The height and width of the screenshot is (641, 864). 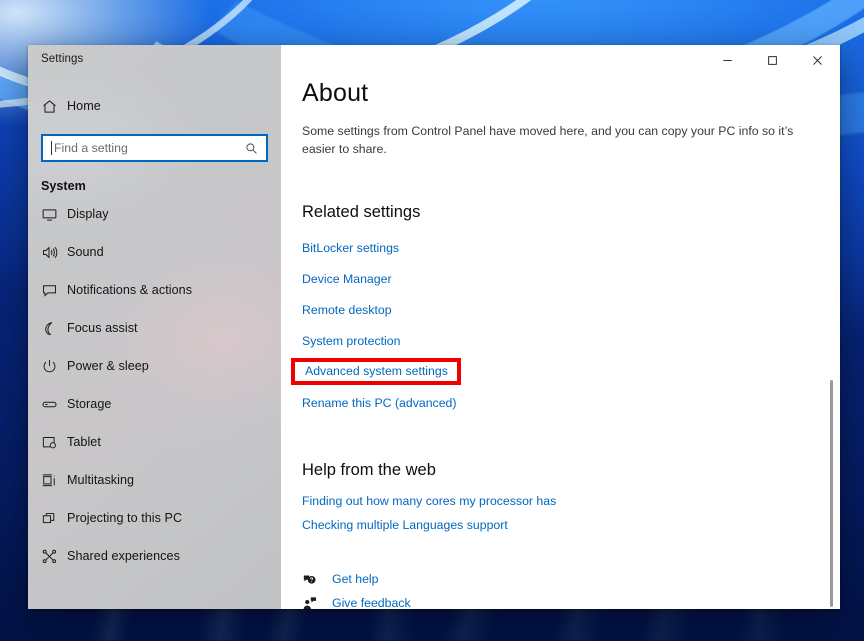 I want to click on sidebar-item-multitasking: Multitasking, so click(x=154, y=480).